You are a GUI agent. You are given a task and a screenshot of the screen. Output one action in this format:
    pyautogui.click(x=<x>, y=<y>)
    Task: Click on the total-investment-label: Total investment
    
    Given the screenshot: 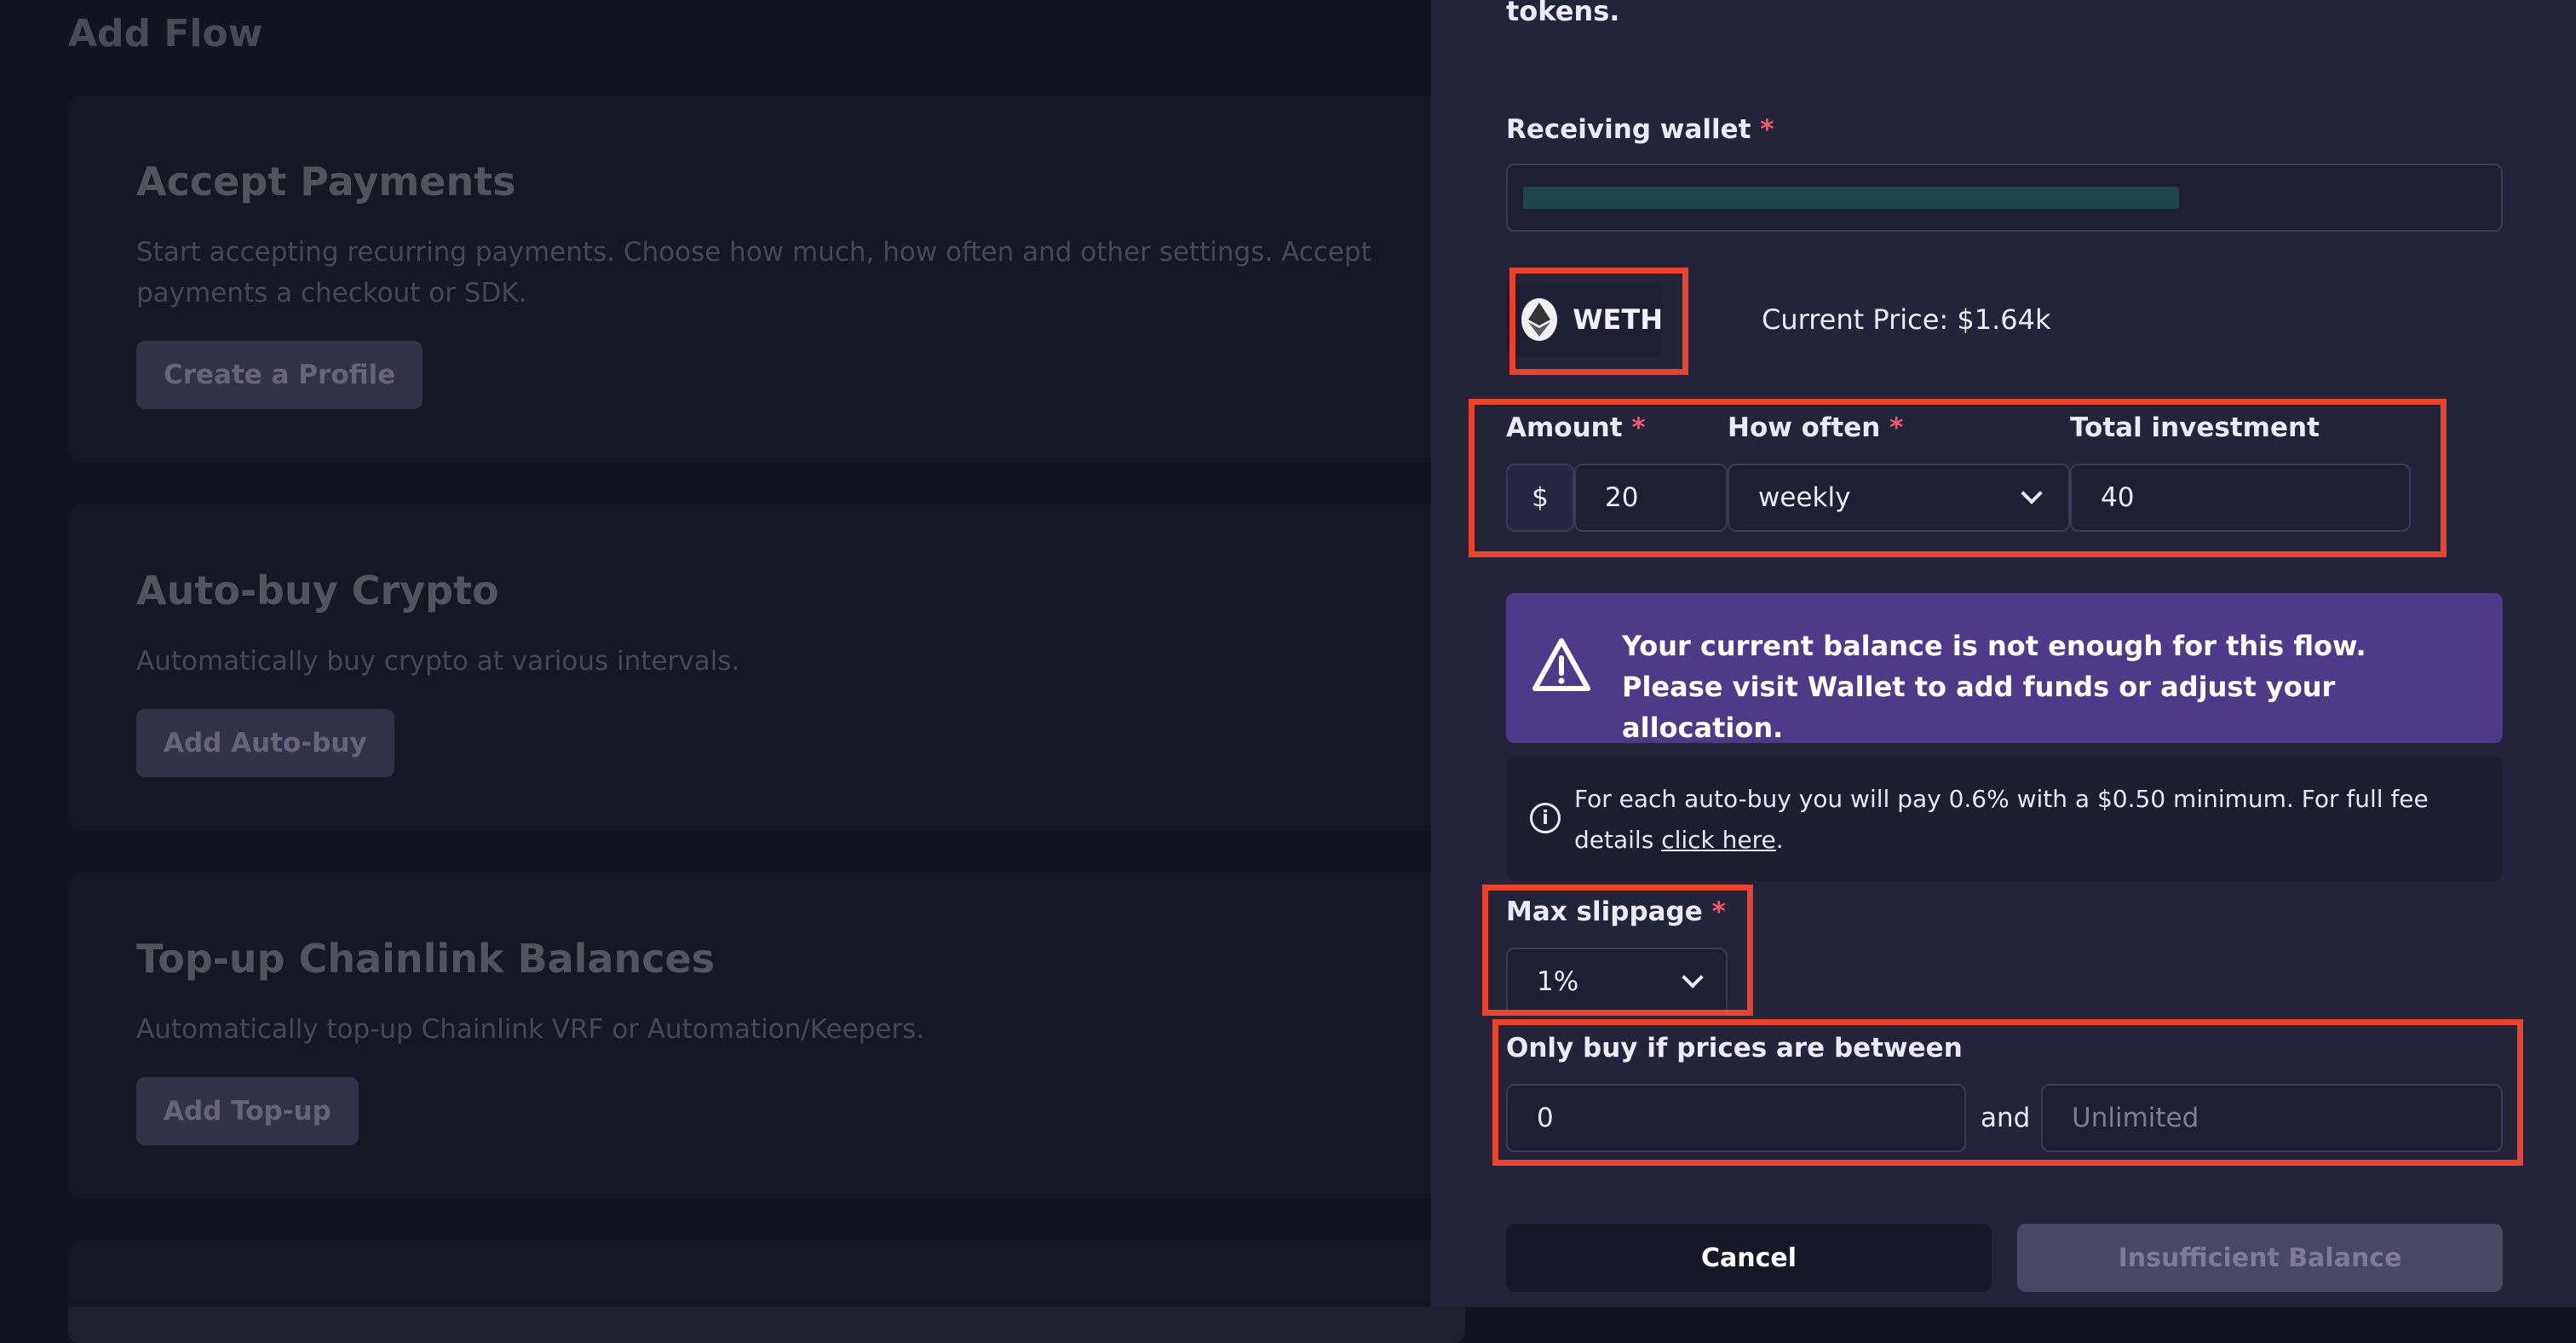 What is the action you would take?
    pyautogui.click(x=2195, y=427)
    